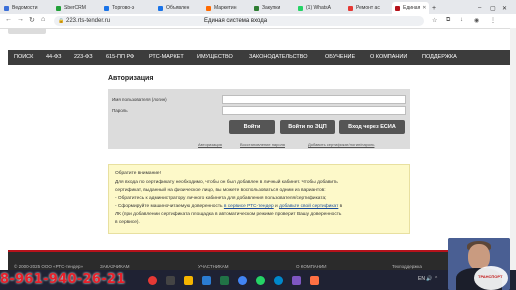 Image resolution: width=516 pixels, height=290 pixels. What do you see at coordinates (206, 280) in the screenshot?
I see `taskbar-word-icon` at bounding box center [206, 280].